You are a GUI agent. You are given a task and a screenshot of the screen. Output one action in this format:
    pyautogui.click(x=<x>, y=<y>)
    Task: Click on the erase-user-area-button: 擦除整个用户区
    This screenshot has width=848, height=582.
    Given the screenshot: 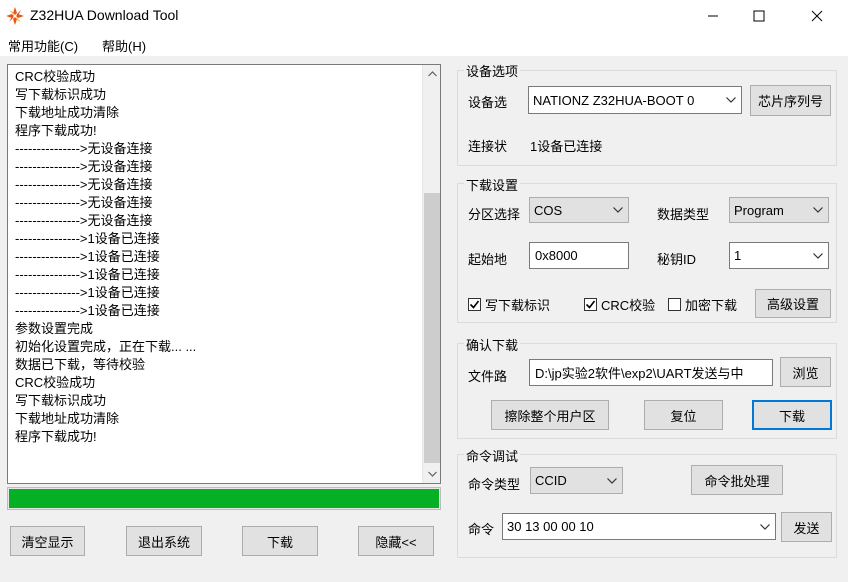 What is the action you would take?
    pyautogui.click(x=550, y=415)
    